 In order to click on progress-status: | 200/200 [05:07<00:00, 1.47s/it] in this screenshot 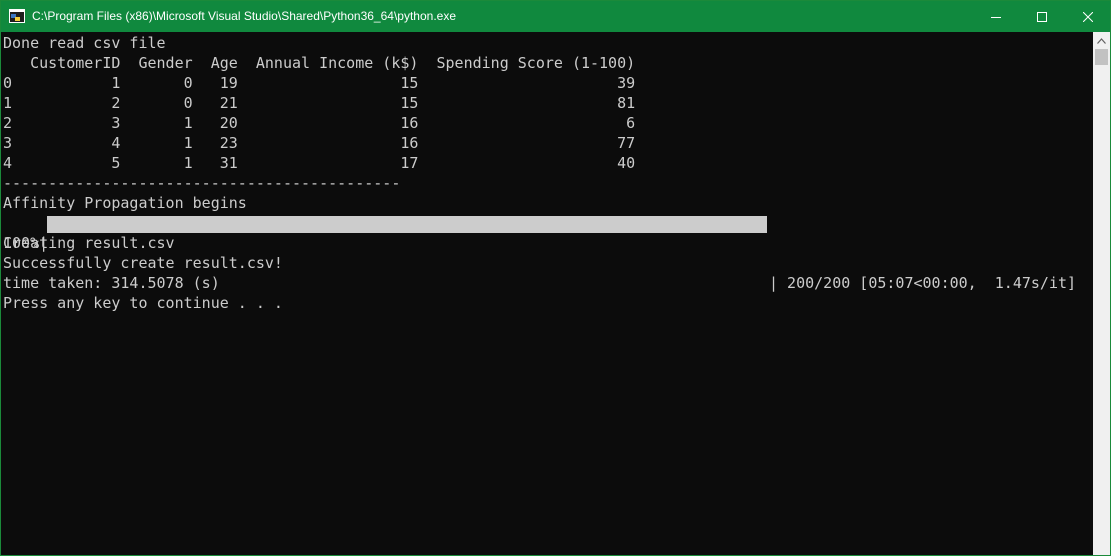, I will do `click(923, 283)`.